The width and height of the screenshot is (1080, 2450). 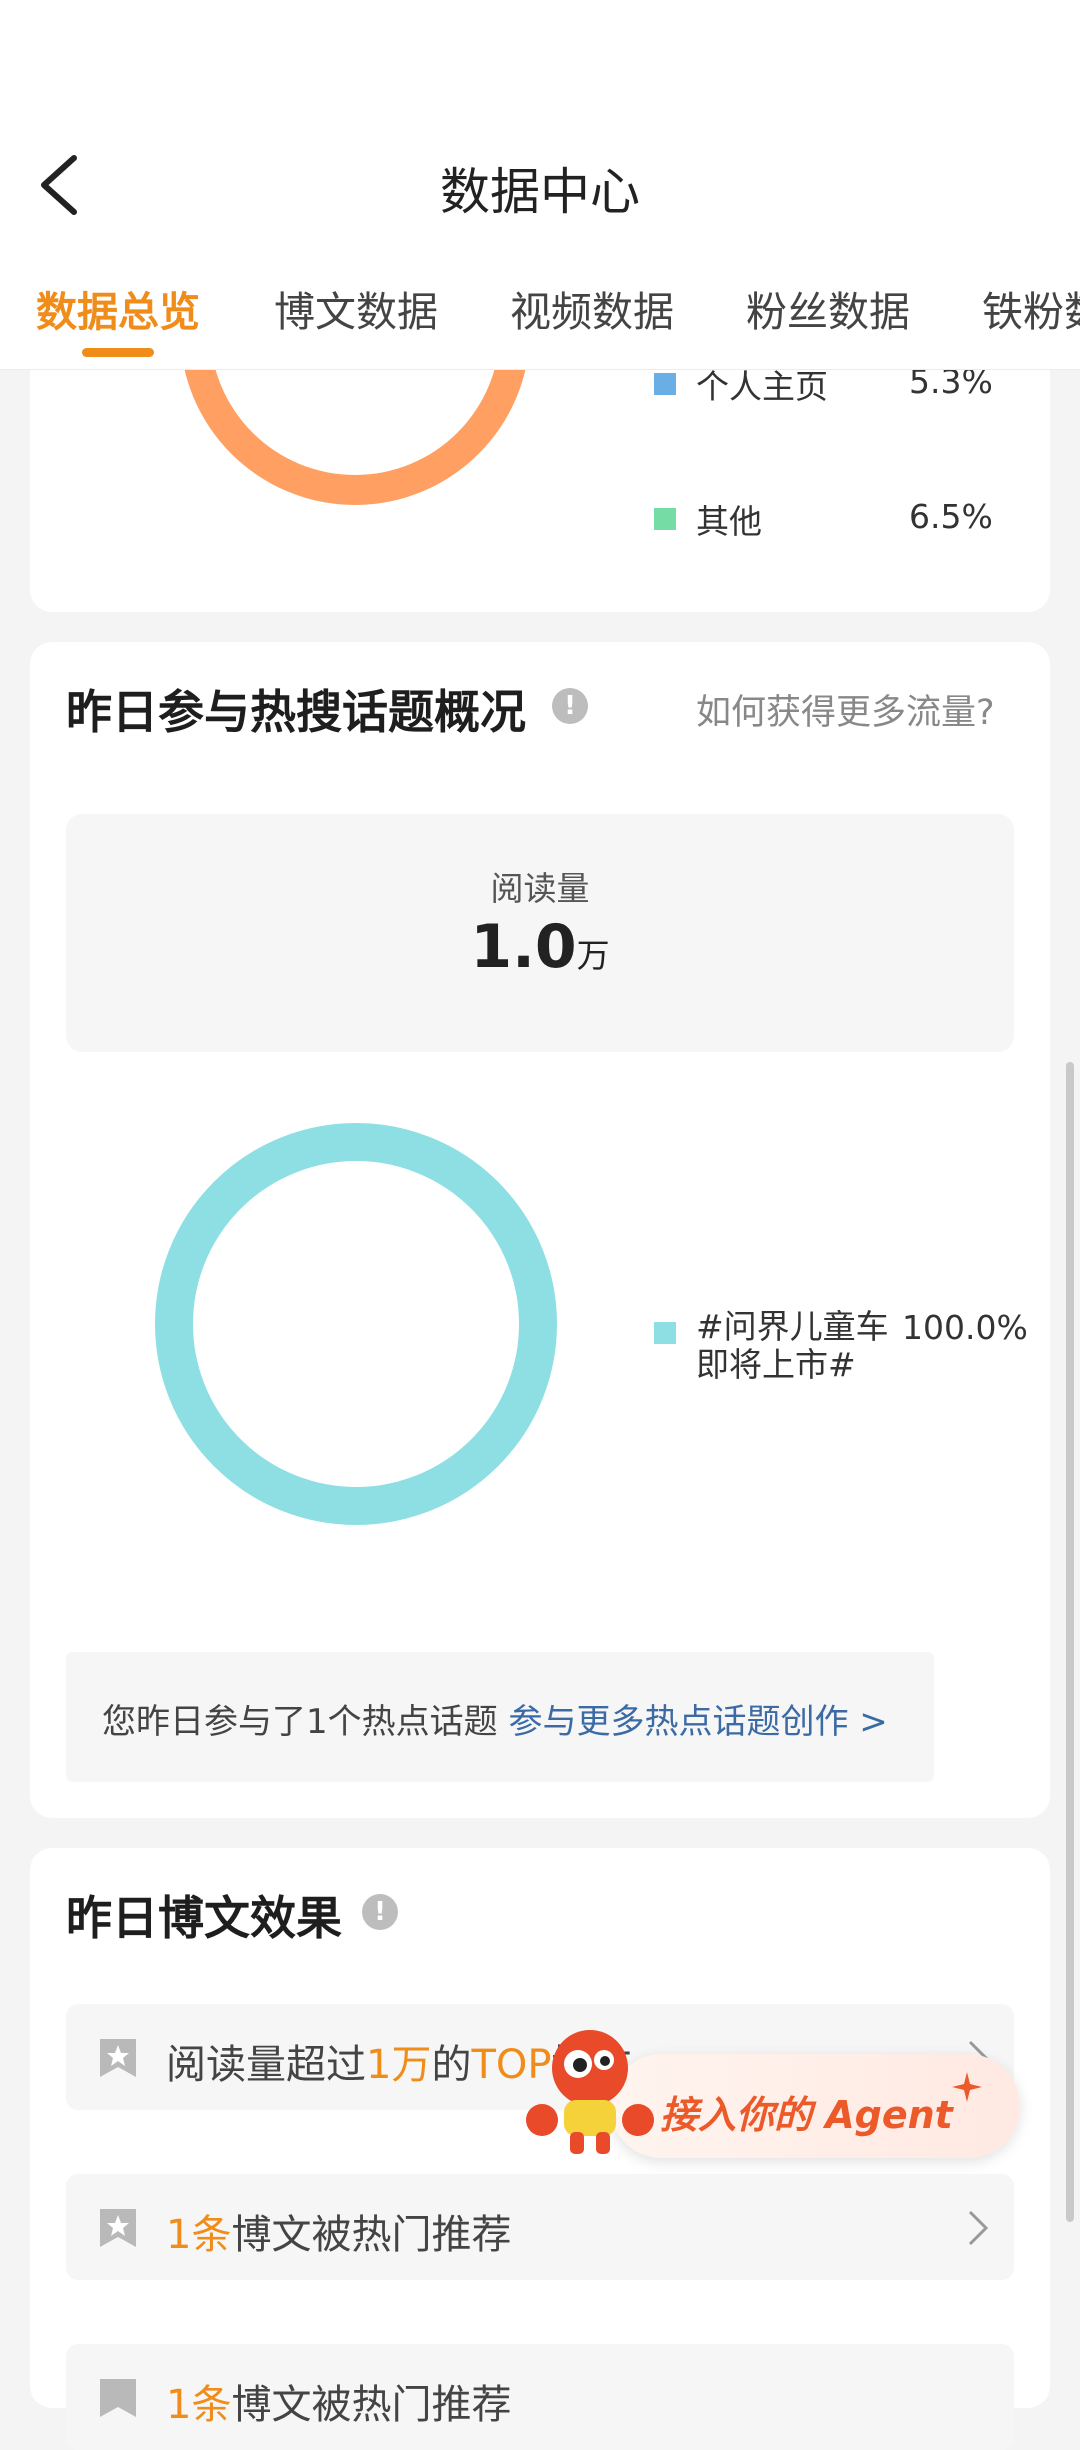 I want to click on legend-label: #问界儿童车 即将上市#, so click(x=792, y=1346).